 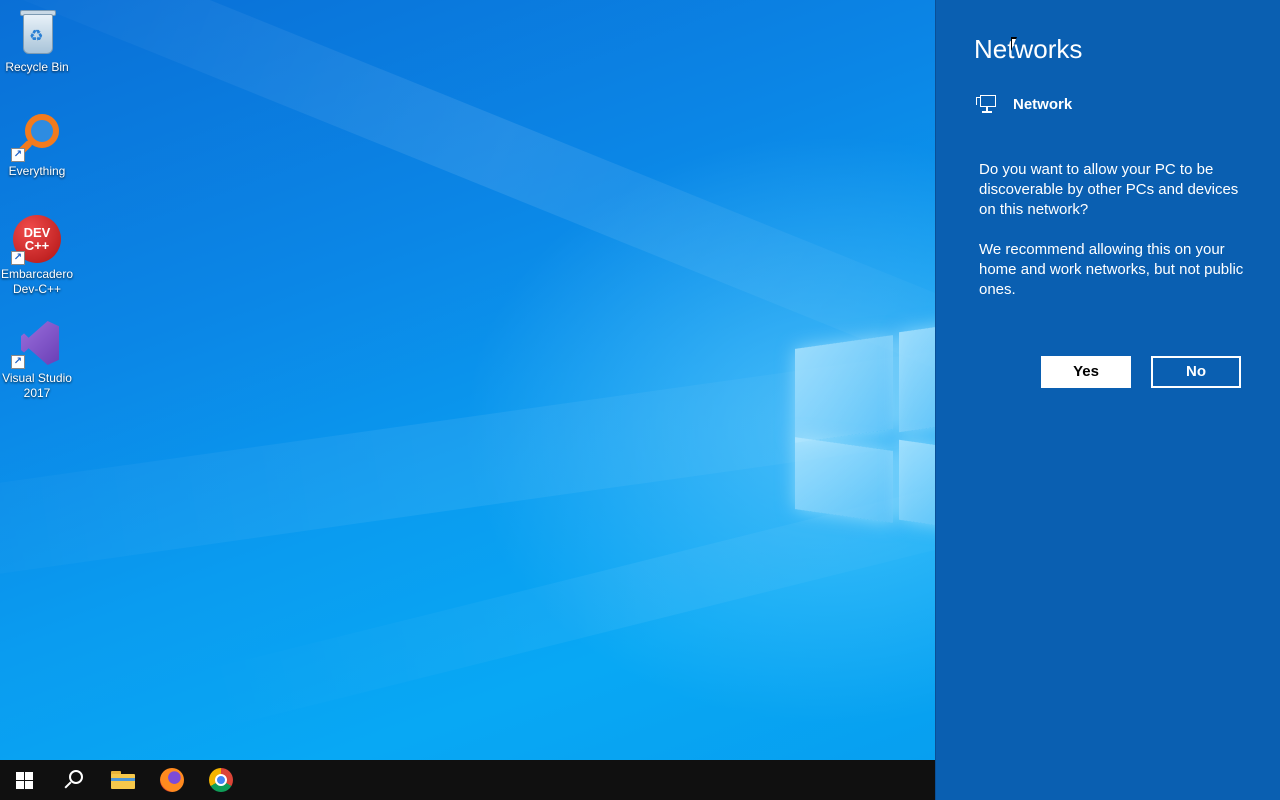 I want to click on network-name: Network, so click(x=1043, y=104).